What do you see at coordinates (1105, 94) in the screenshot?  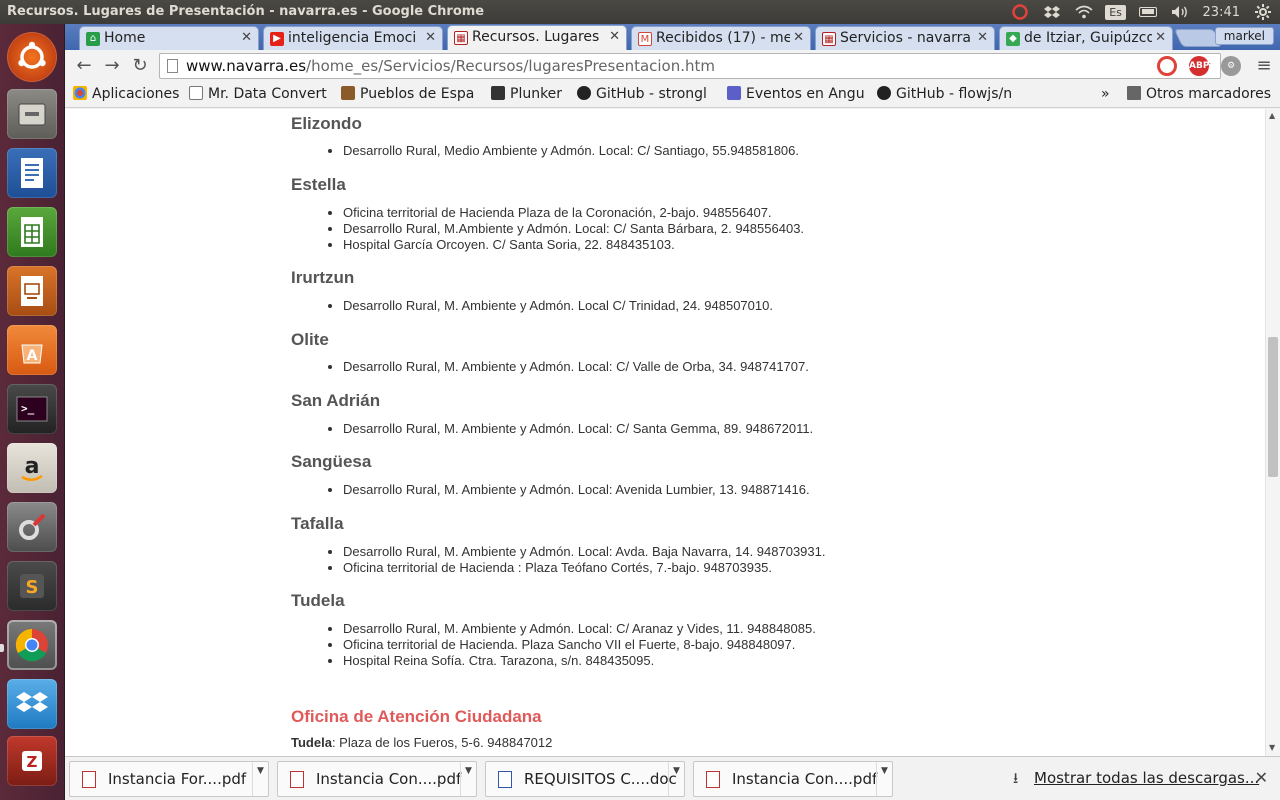 I see `bookmarks-overflow-button: »` at bounding box center [1105, 94].